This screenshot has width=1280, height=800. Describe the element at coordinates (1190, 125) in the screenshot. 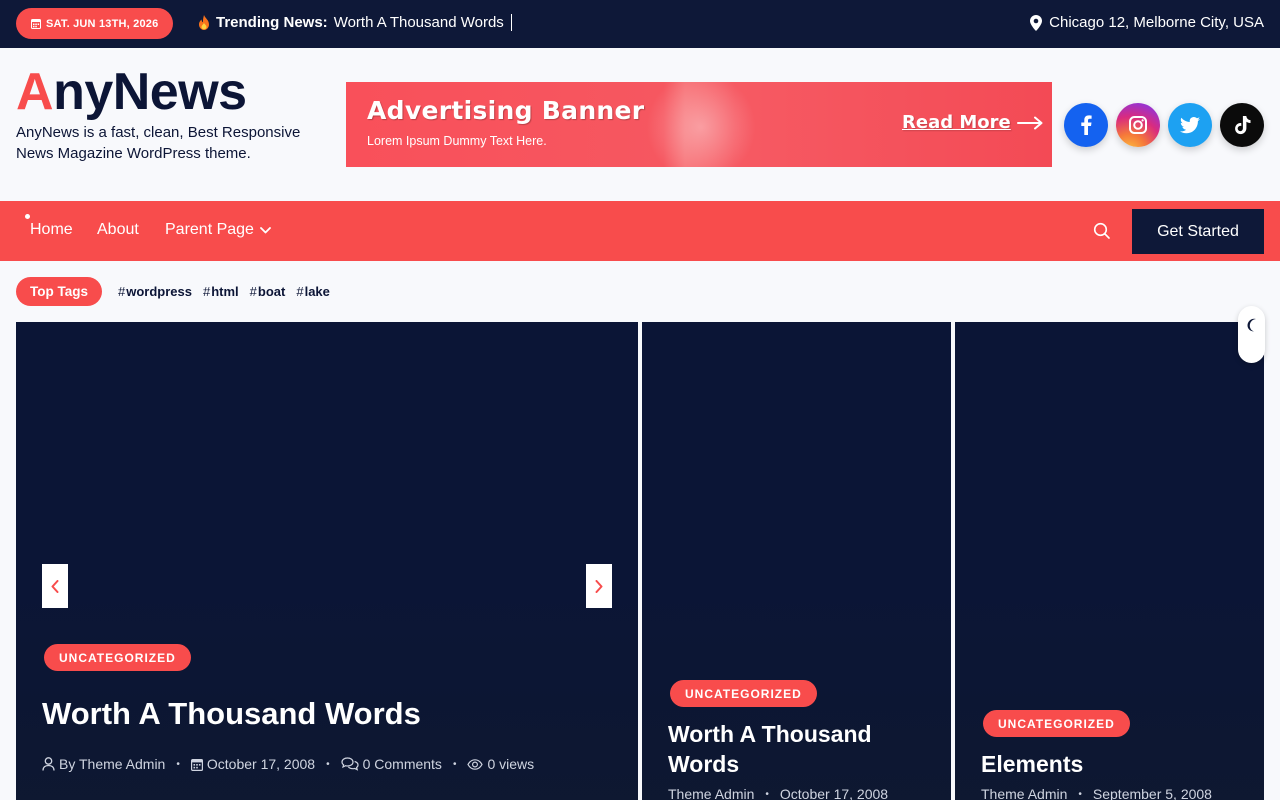

I see `twitter-icon` at that location.